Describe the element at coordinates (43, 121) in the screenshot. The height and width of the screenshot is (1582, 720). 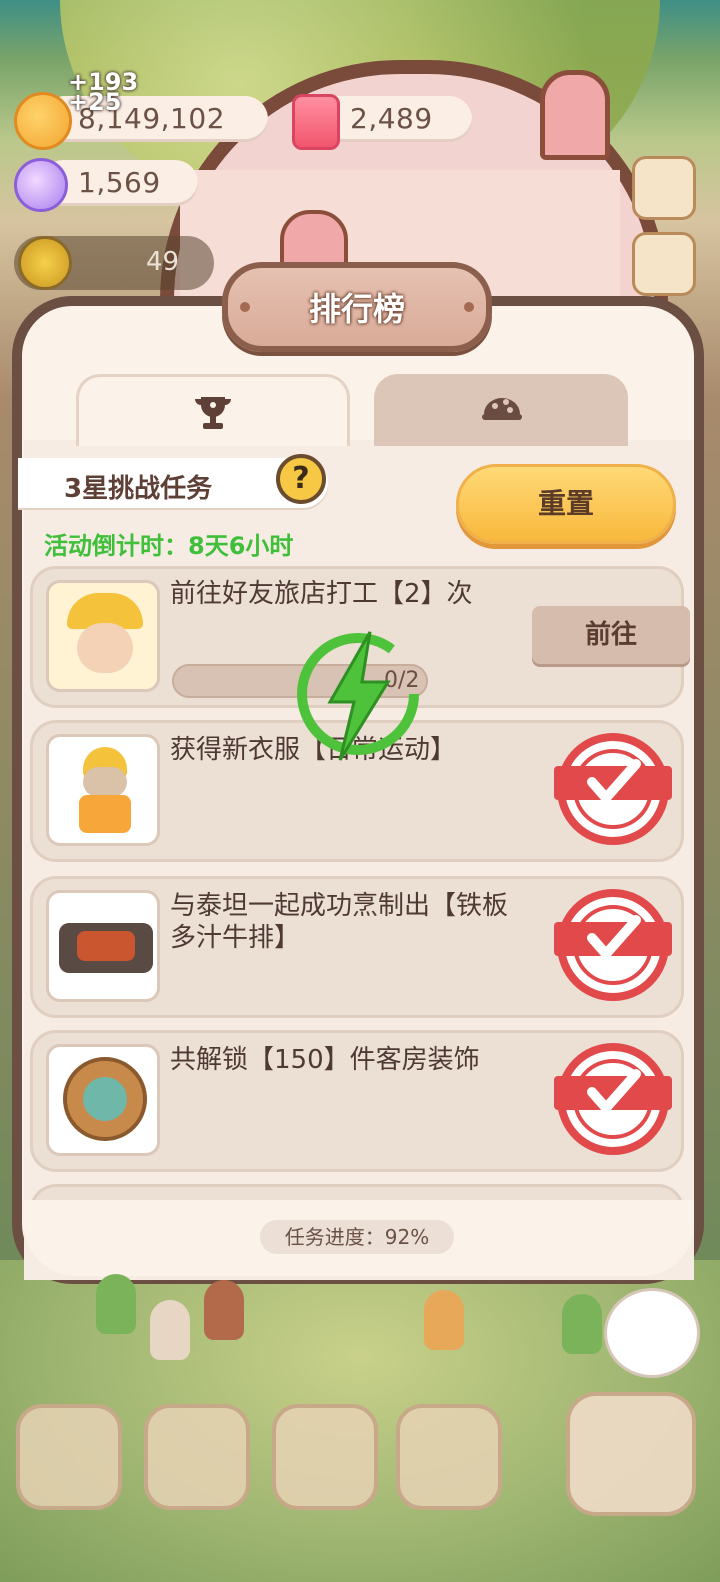
I see `cookie-icon` at that location.